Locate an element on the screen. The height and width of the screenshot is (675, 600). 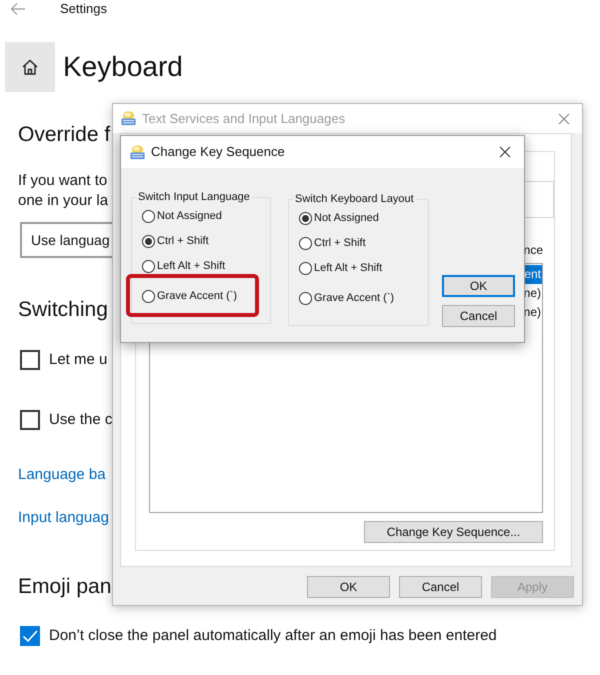
close-button is located at coordinates (505, 152).